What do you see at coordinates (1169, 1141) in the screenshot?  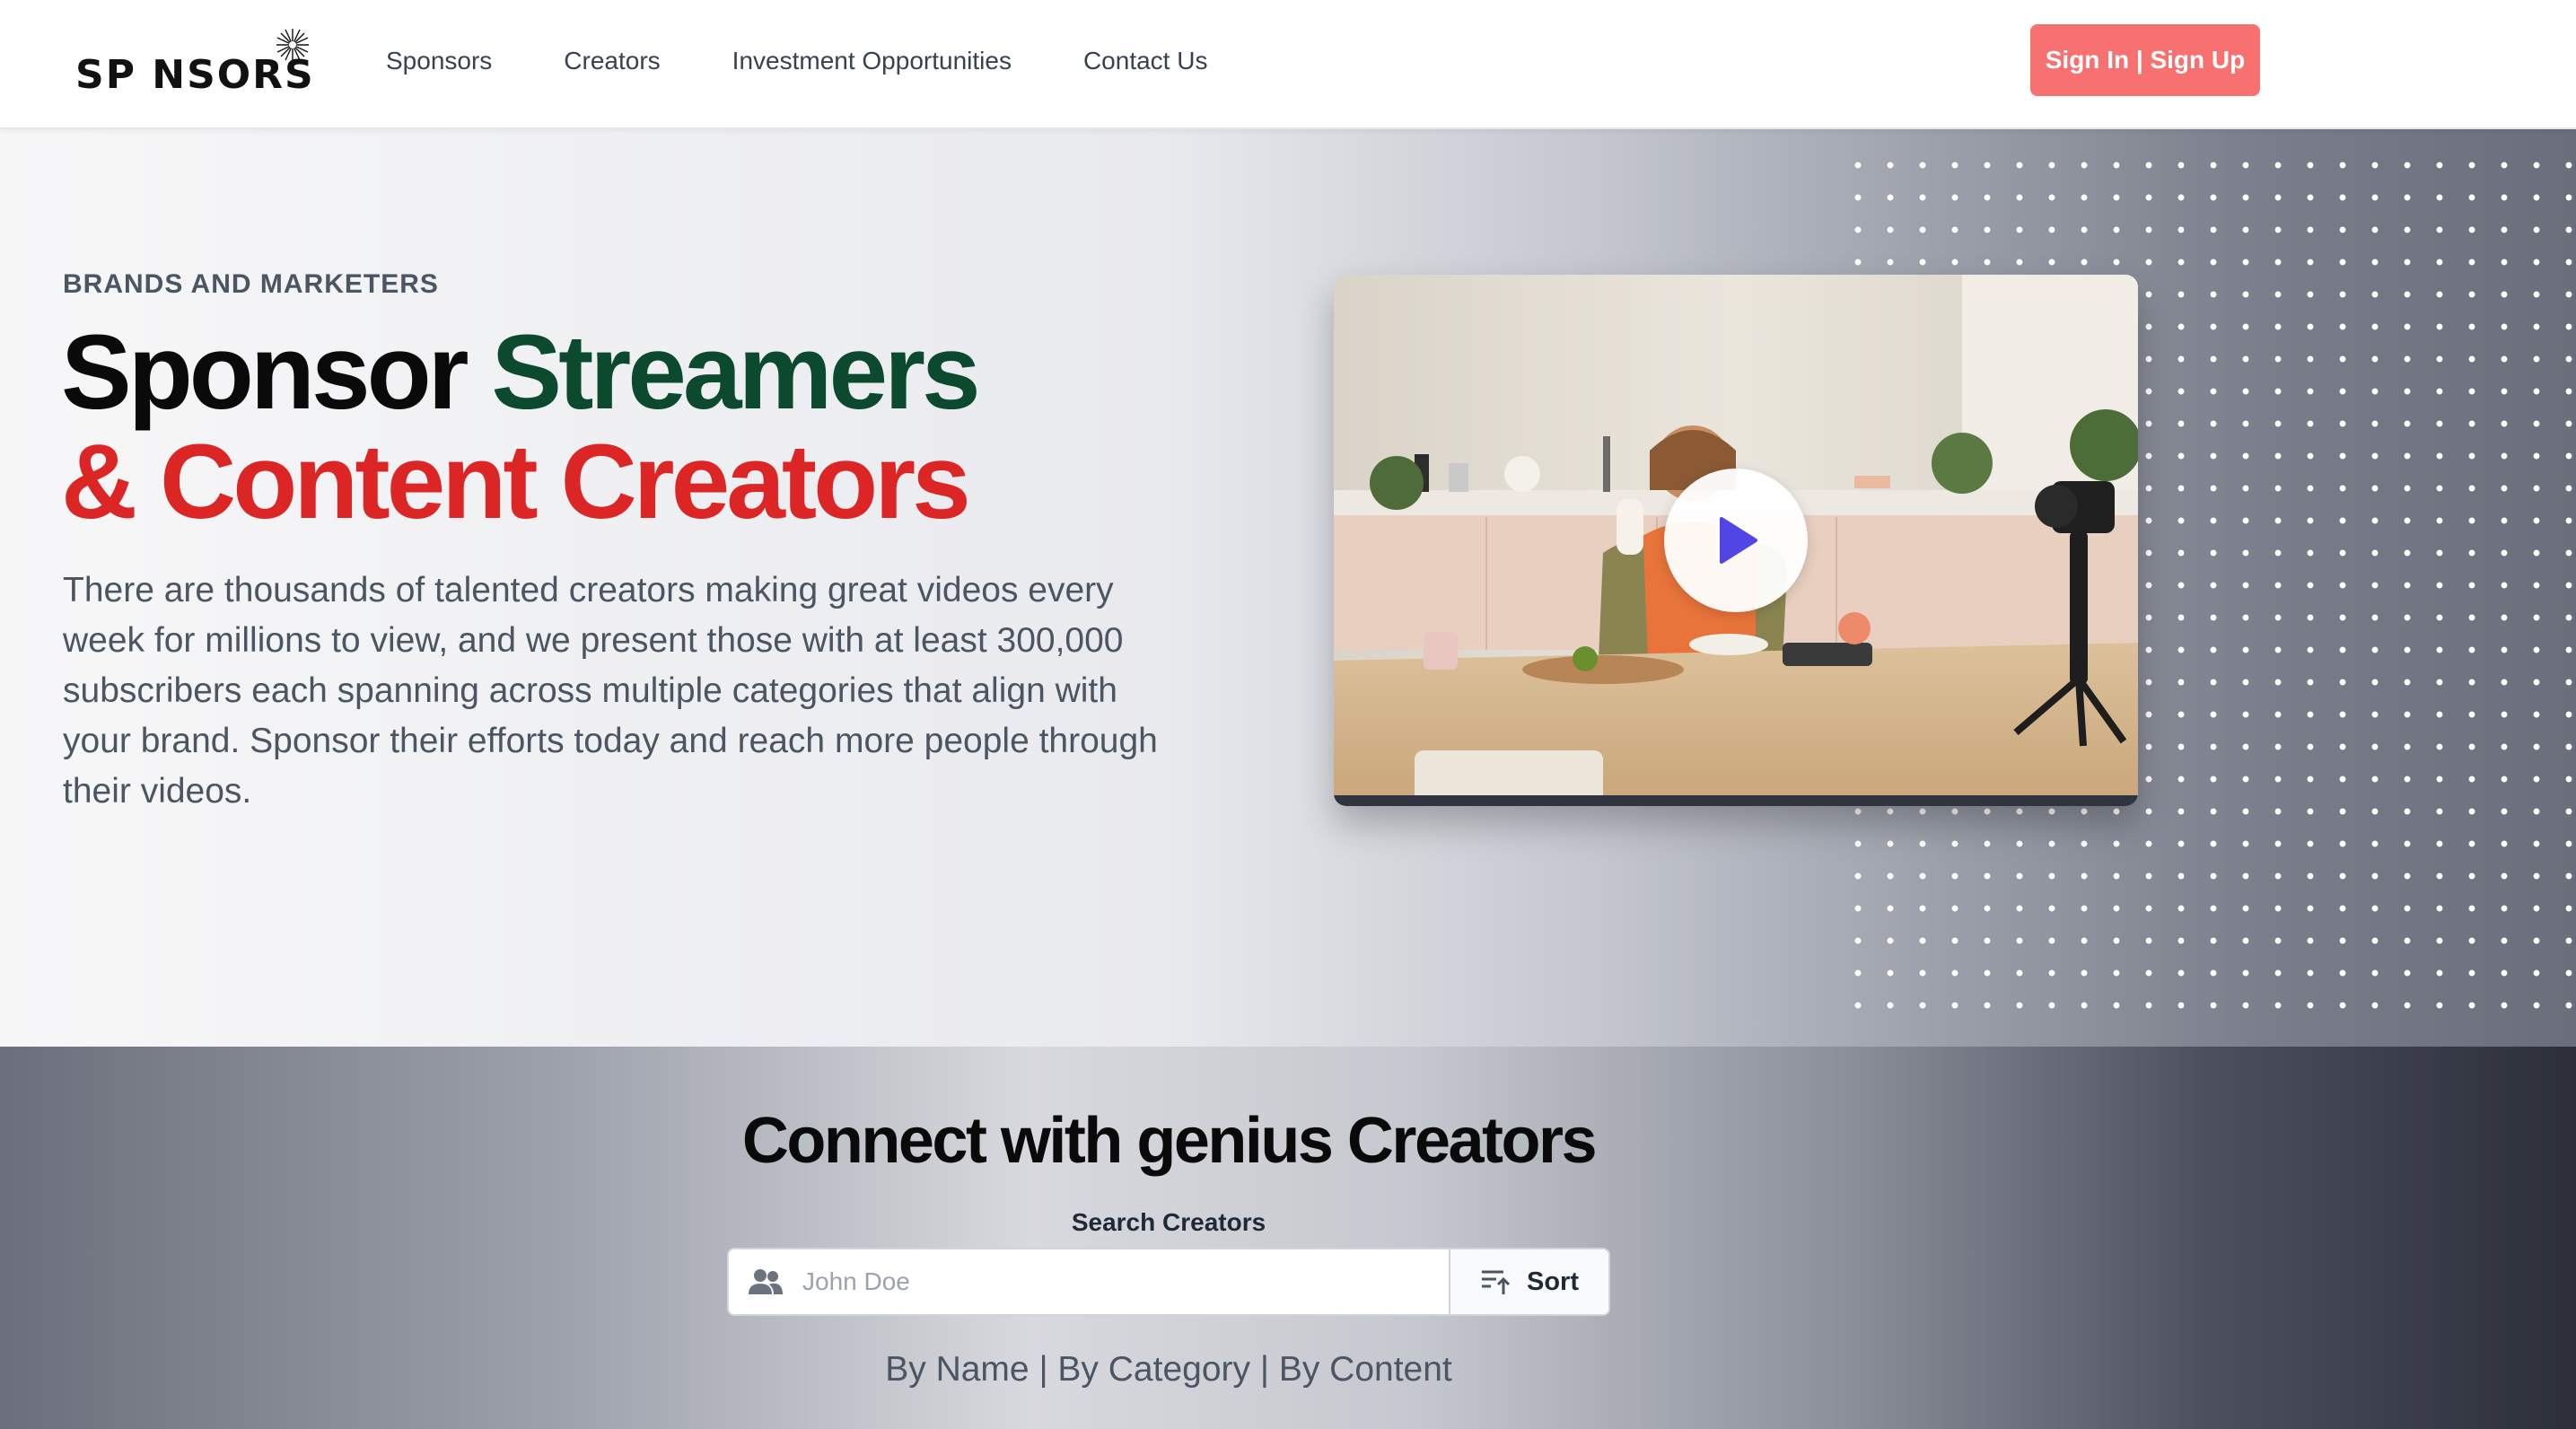 I see `search-section-title: Connect with genius Creators` at bounding box center [1169, 1141].